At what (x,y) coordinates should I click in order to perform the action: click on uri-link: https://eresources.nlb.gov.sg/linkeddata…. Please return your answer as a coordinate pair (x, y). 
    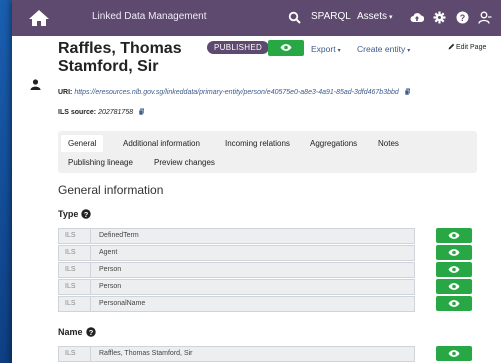
    Looking at the image, I should click on (236, 92).